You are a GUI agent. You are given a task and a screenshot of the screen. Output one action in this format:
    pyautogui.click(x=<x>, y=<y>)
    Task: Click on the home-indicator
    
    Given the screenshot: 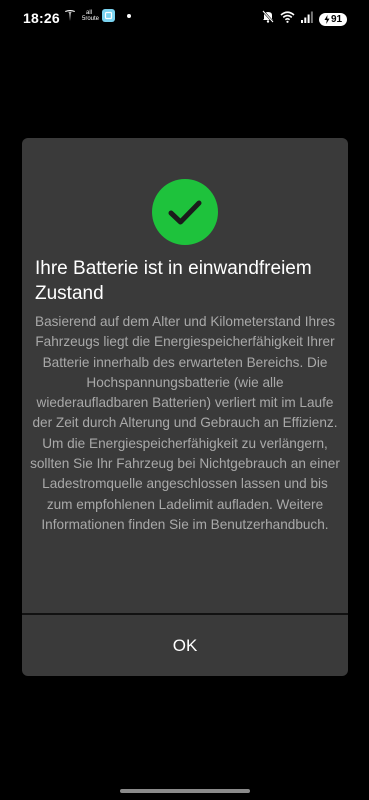 What is the action you would take?
    pyautogui.click(x=185, y=791)
    